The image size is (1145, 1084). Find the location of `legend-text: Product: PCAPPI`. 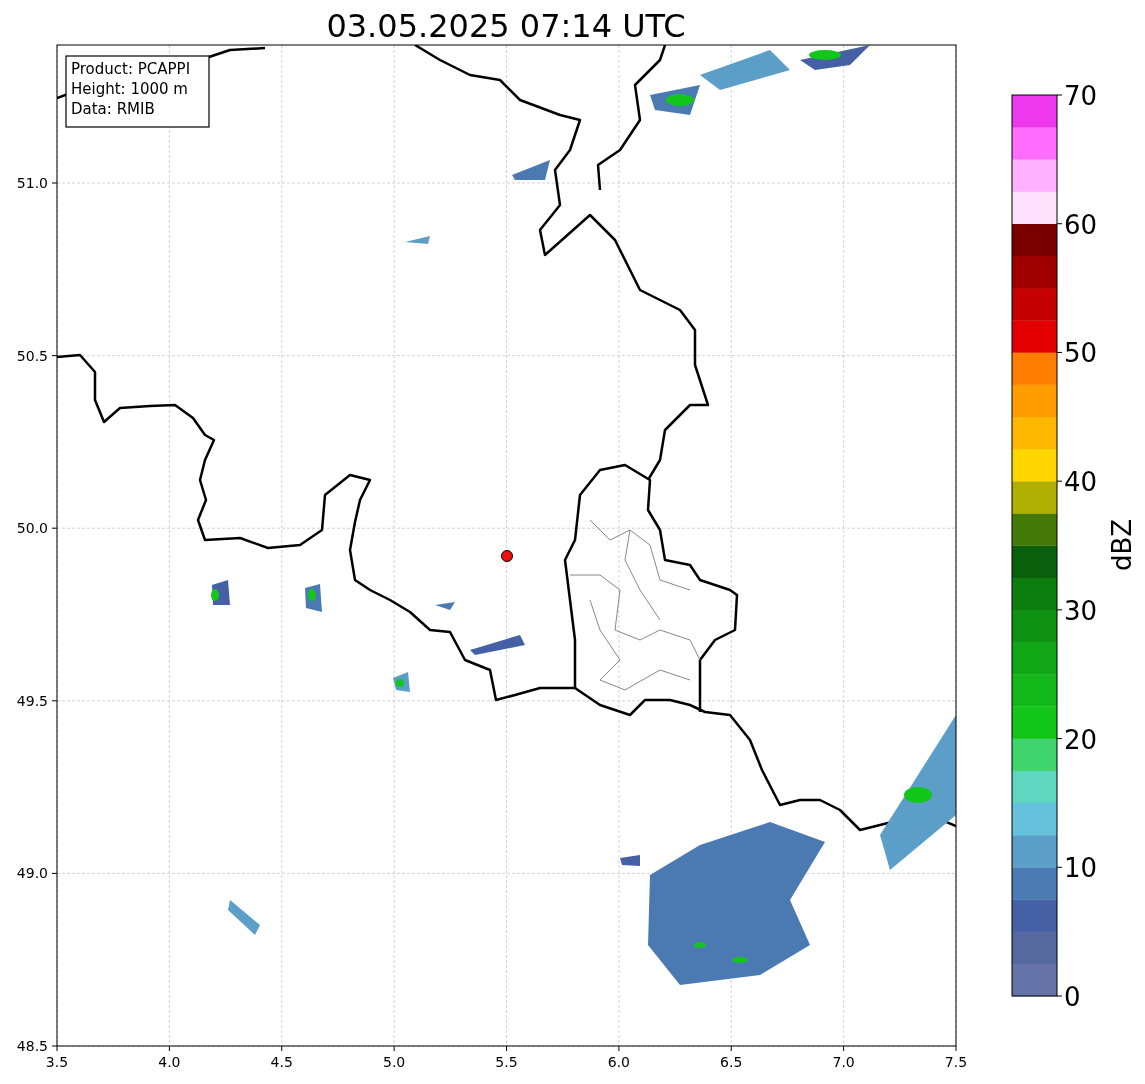

legend-text: Product: PCAPPI is located at coordinates (131, 69).